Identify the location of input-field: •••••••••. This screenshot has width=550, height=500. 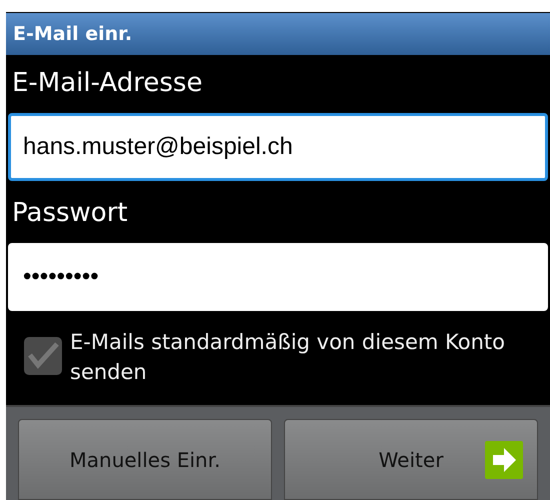
(278, 277).